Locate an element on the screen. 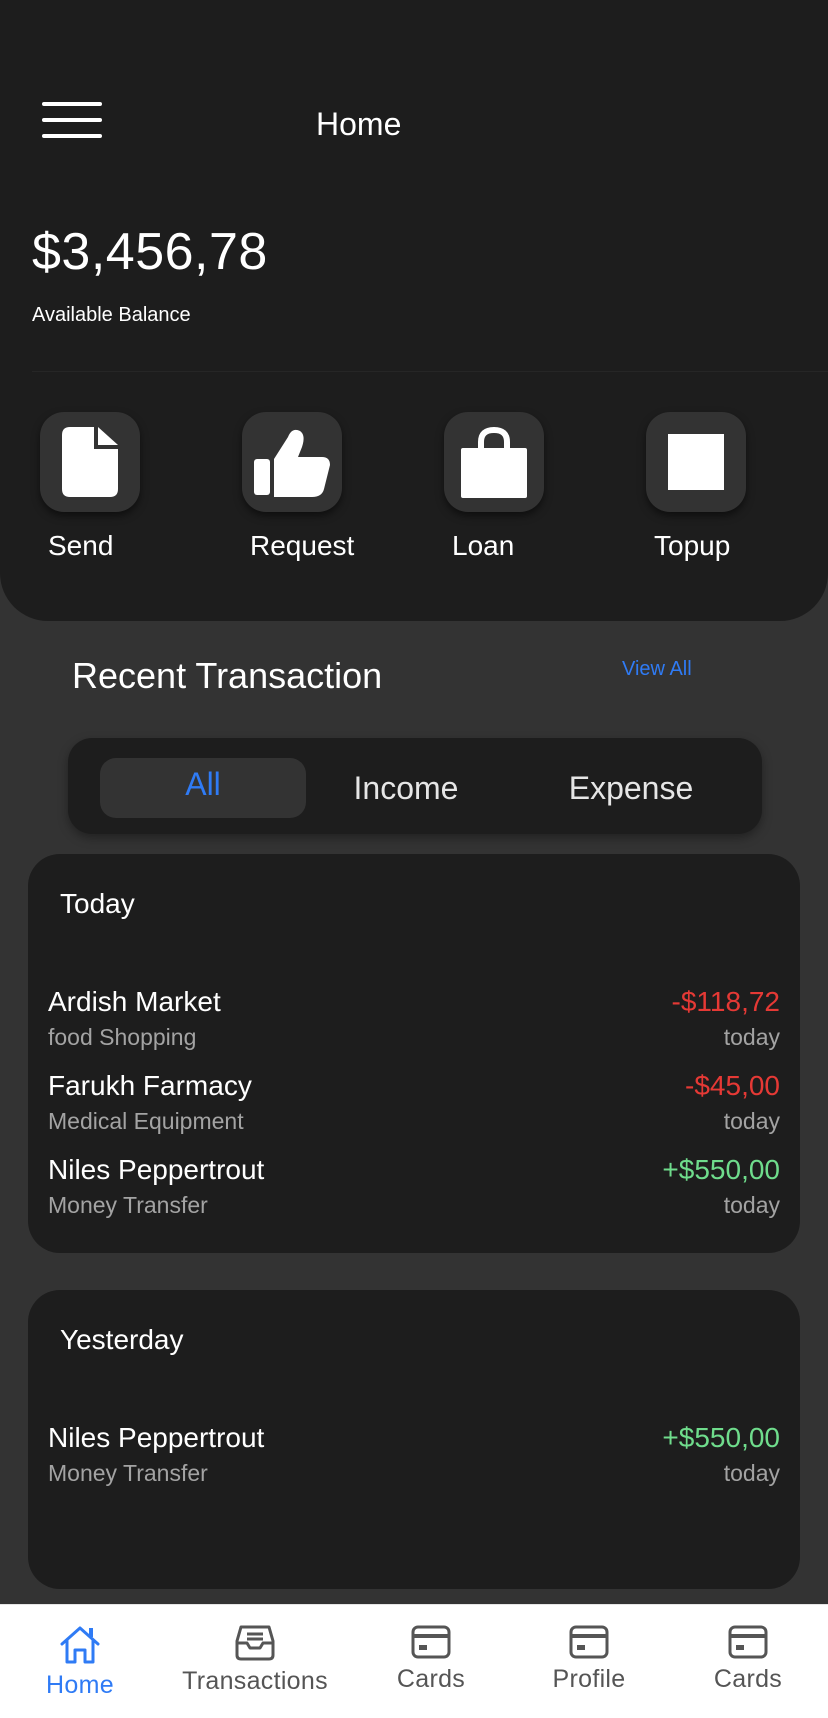  filter-expense-label: Expense is located at coordinates (631, 787).